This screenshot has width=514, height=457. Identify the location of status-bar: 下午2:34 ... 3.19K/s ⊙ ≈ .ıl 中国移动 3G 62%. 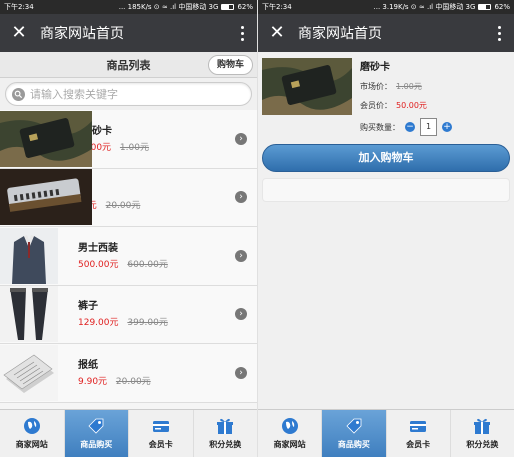
(386, 7).